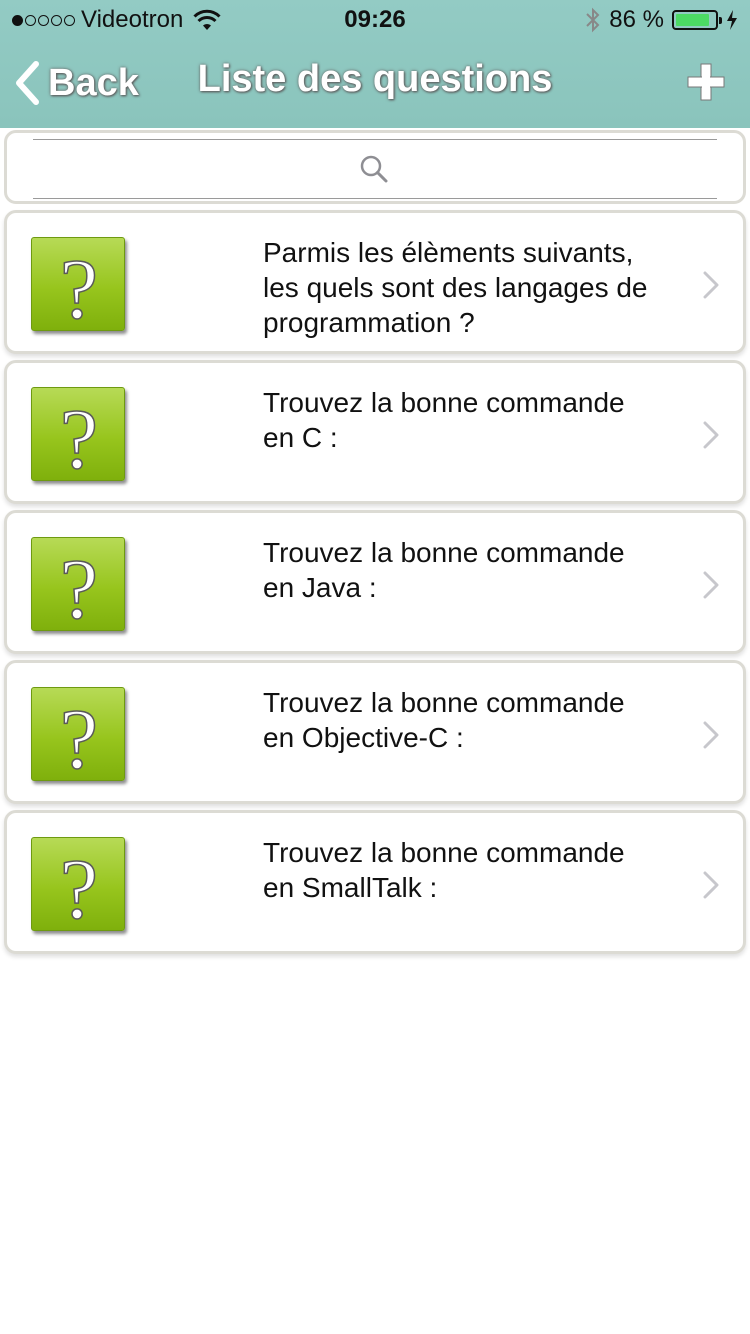 Image resolution: width=750 pixels, height=1334 pixels. I want to click on question-text: Trouvez la bonne commande en C :, so click(444, 420).